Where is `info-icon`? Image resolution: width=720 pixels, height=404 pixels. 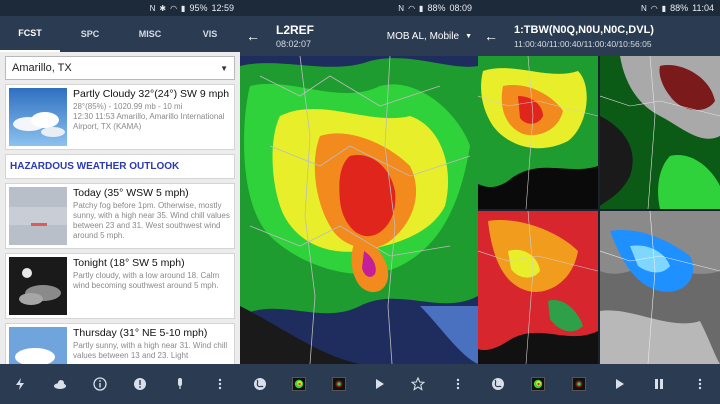 info-icon is located at coordinates (100, 384).